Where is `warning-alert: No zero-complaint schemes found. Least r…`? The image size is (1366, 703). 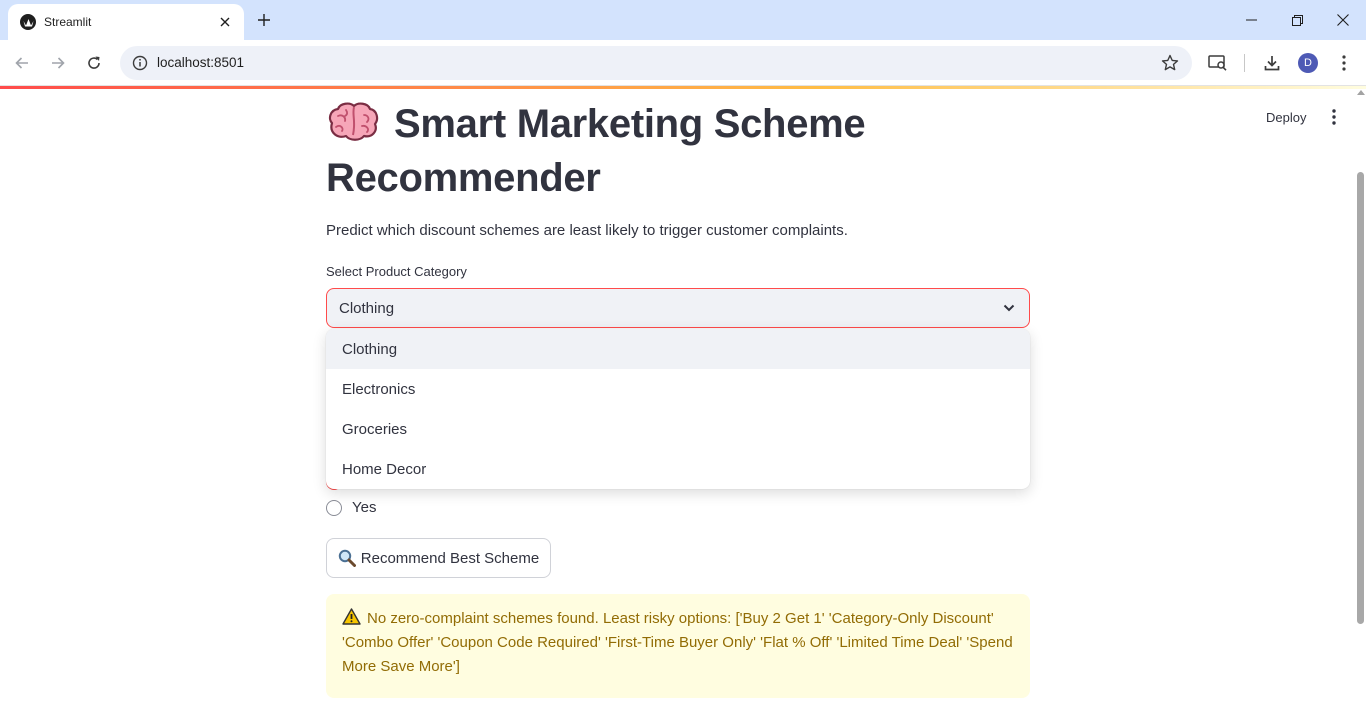 warning-alert: No zero-complaint schemes found. Least r… is located at coordinates (678, 646).